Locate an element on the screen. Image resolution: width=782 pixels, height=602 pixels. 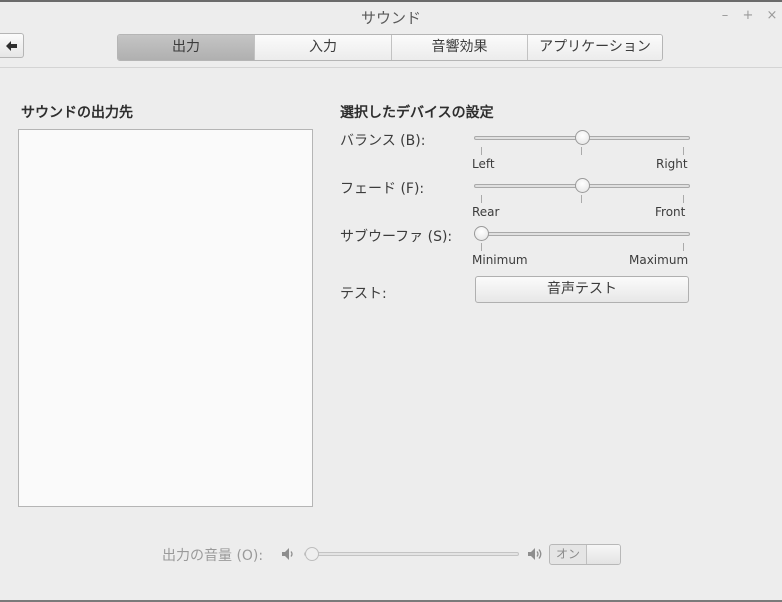
tab-output: 出力 is located at coordinates (186, 47).